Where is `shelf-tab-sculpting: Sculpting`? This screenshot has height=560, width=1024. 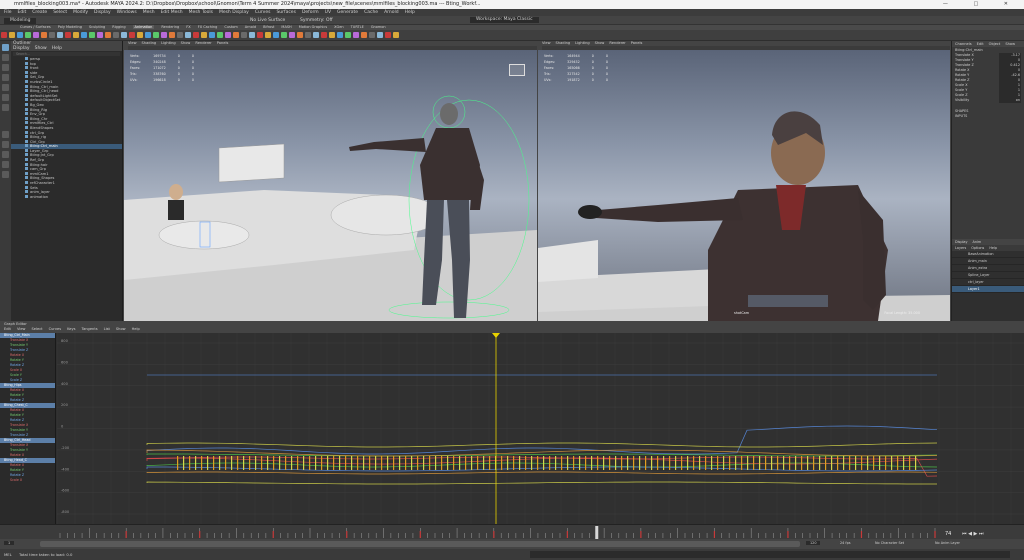 shelf-tab-sculpting: Sculpting is located at coordinates (97, 27).